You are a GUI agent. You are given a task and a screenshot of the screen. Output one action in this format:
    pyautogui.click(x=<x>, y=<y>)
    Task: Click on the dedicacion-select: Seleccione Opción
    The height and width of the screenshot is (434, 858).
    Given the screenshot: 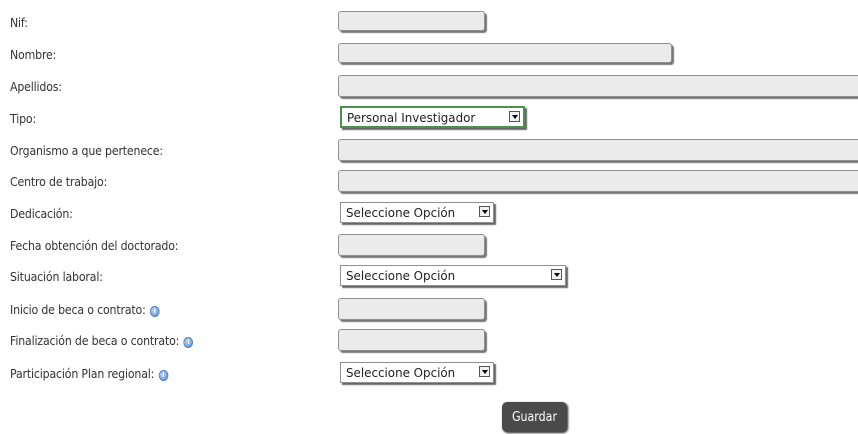 What is the action you would take?
    pyautogui.click(x=417, y=212)
    